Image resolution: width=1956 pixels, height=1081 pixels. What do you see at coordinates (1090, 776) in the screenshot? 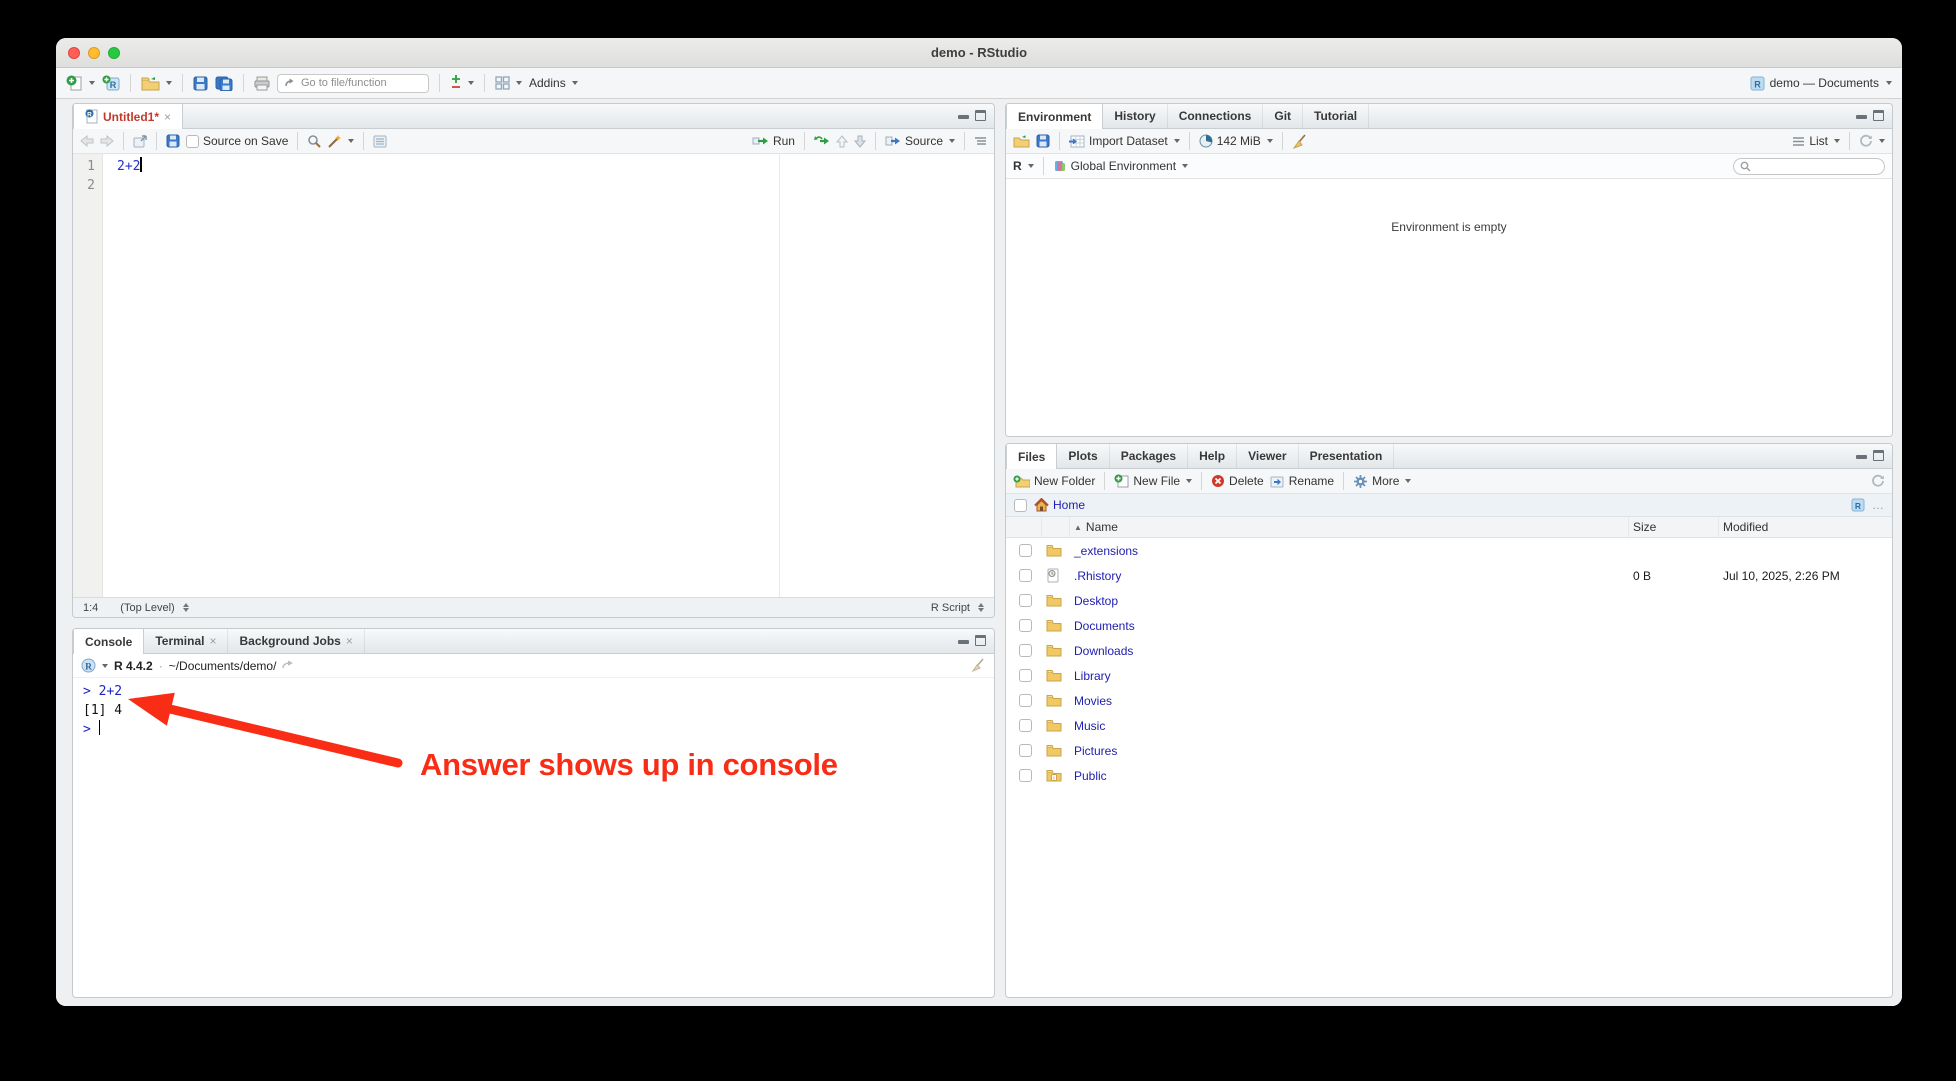
I see `file-link: Public` at bounding box center [1090, 776].